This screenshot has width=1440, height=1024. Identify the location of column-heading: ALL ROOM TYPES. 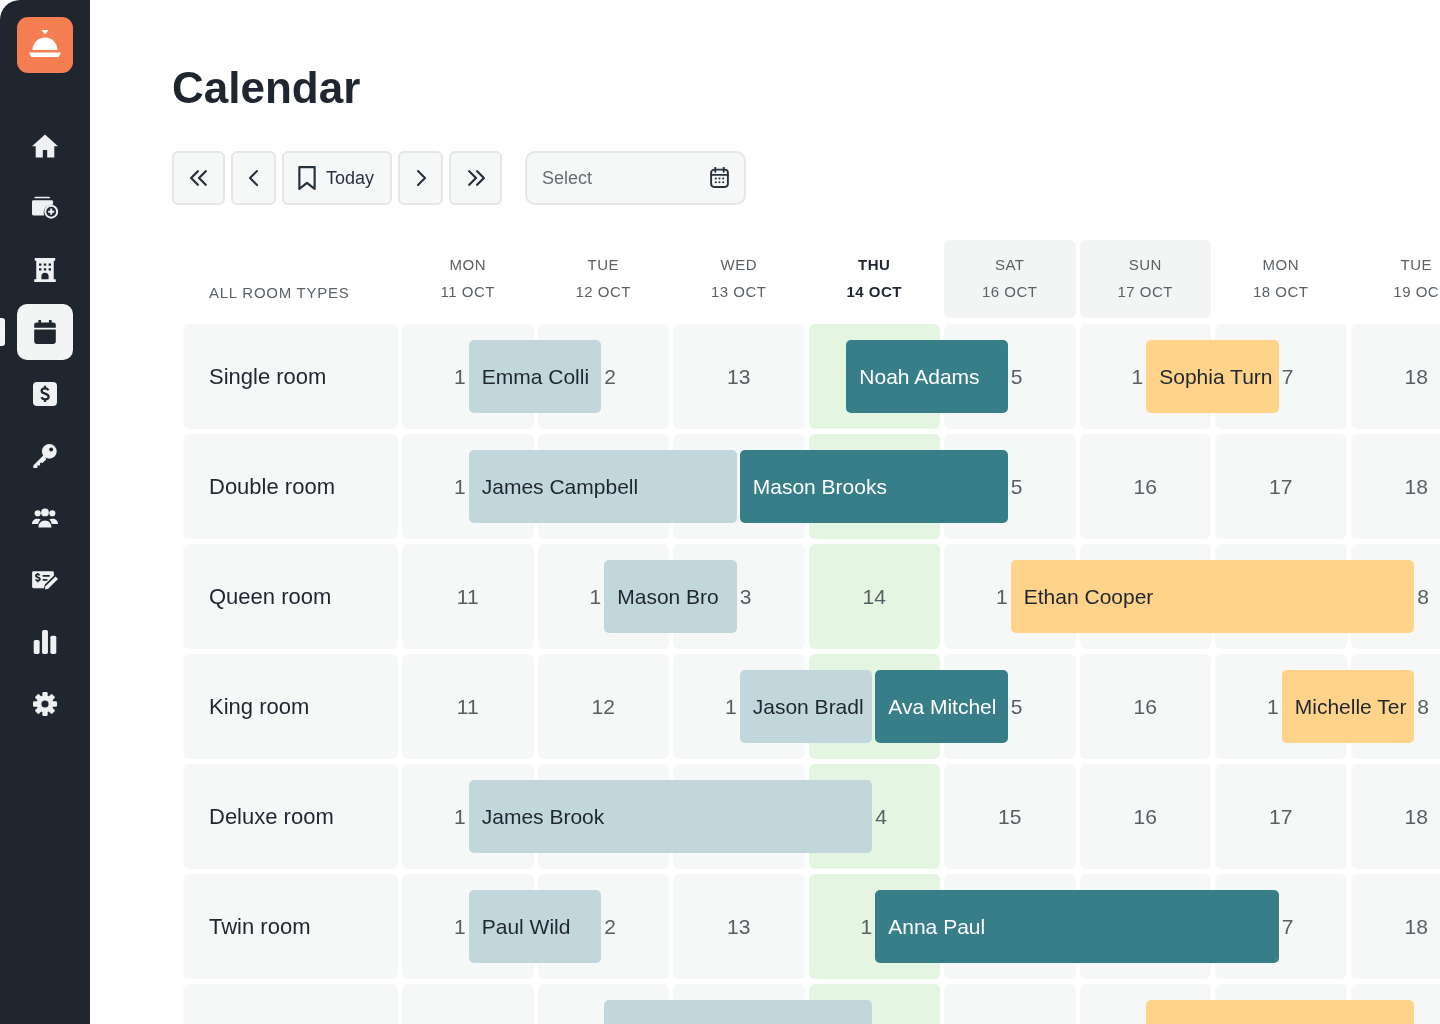
(279, 293).